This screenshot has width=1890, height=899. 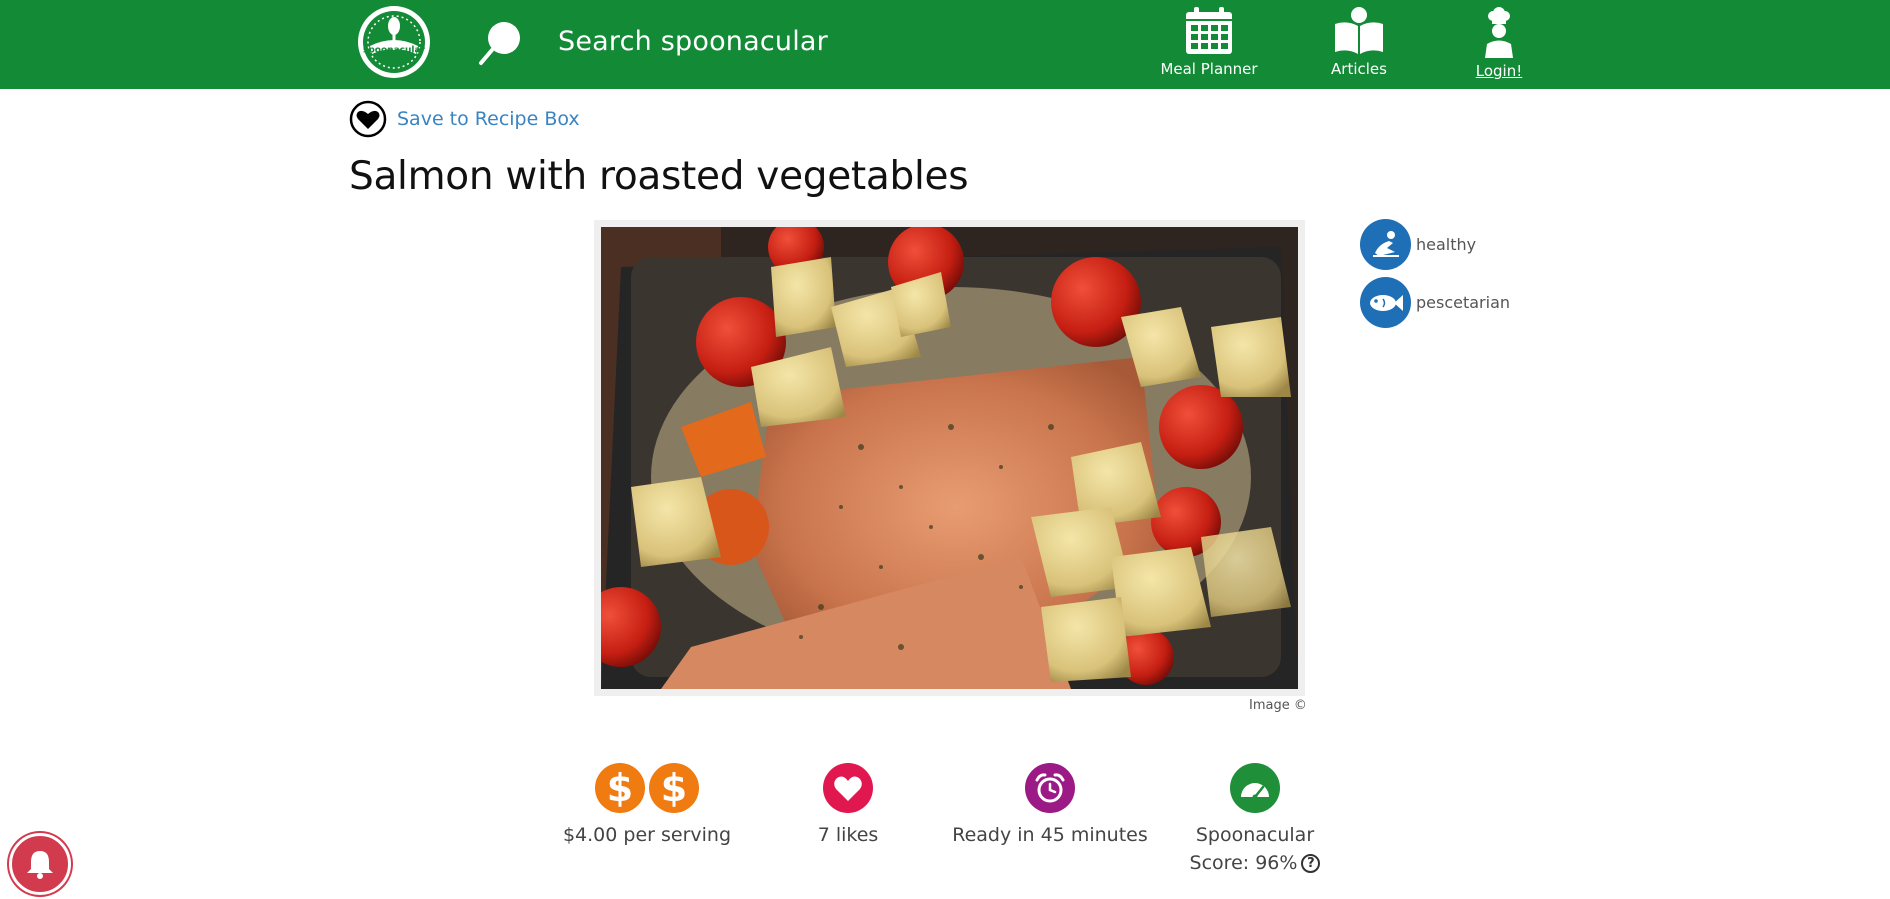 What do you see at coordinates (647, 835) in the screenshot?
I see `cost-per-serving: $4.00 per serving` at bounding box center [647, 835].